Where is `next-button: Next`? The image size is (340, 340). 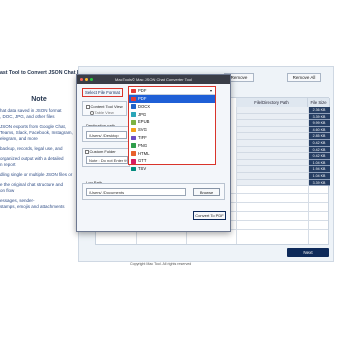 next-button: Next is located at coordinates (308, 252).